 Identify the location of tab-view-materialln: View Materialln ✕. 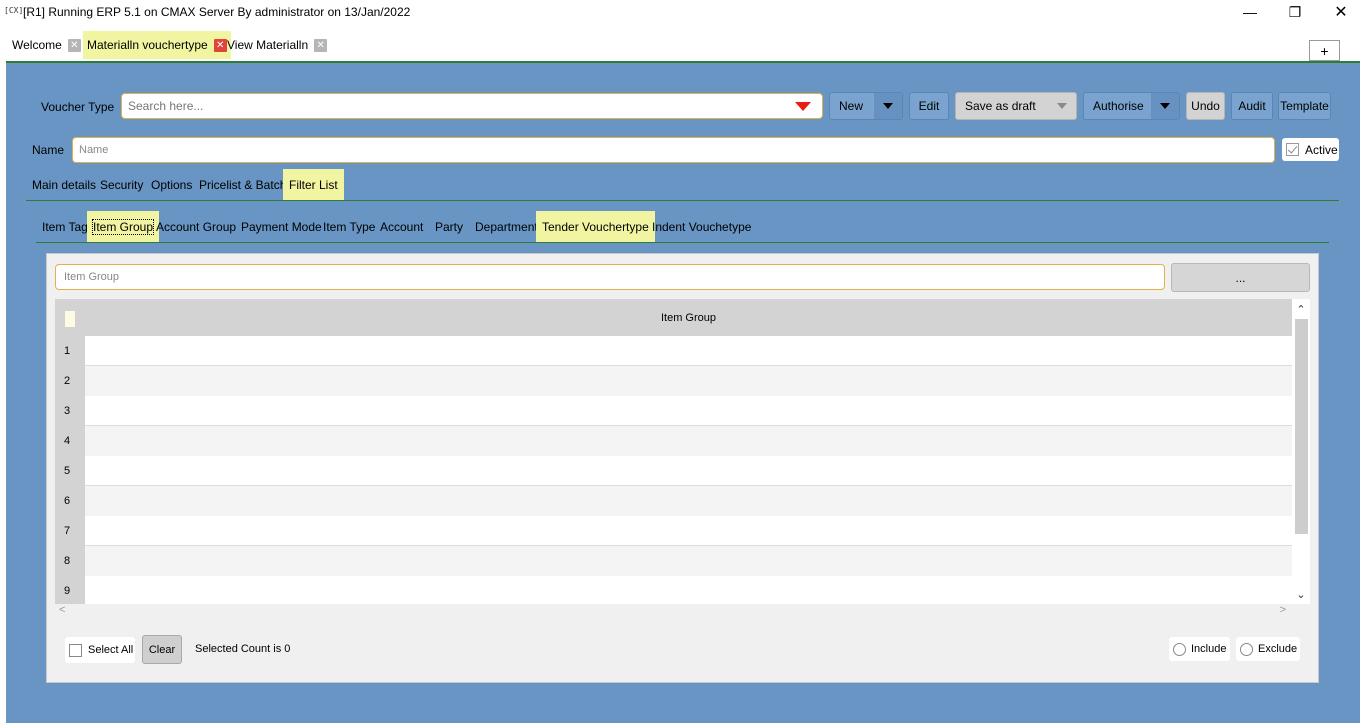
(277, 45).